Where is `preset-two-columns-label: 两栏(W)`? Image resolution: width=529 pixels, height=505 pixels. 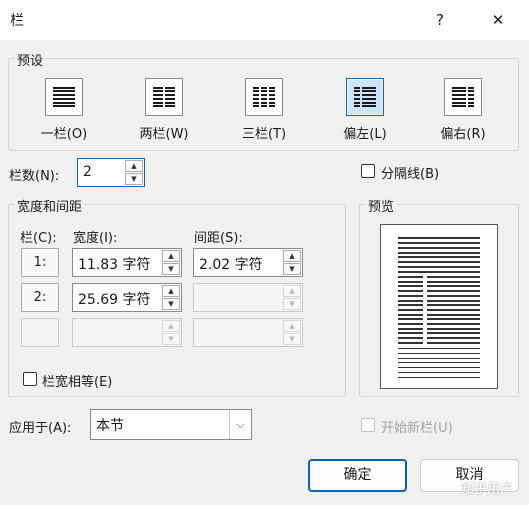
preset-two-columns-label: 两栏(W) is located at coordinates (164, 134).